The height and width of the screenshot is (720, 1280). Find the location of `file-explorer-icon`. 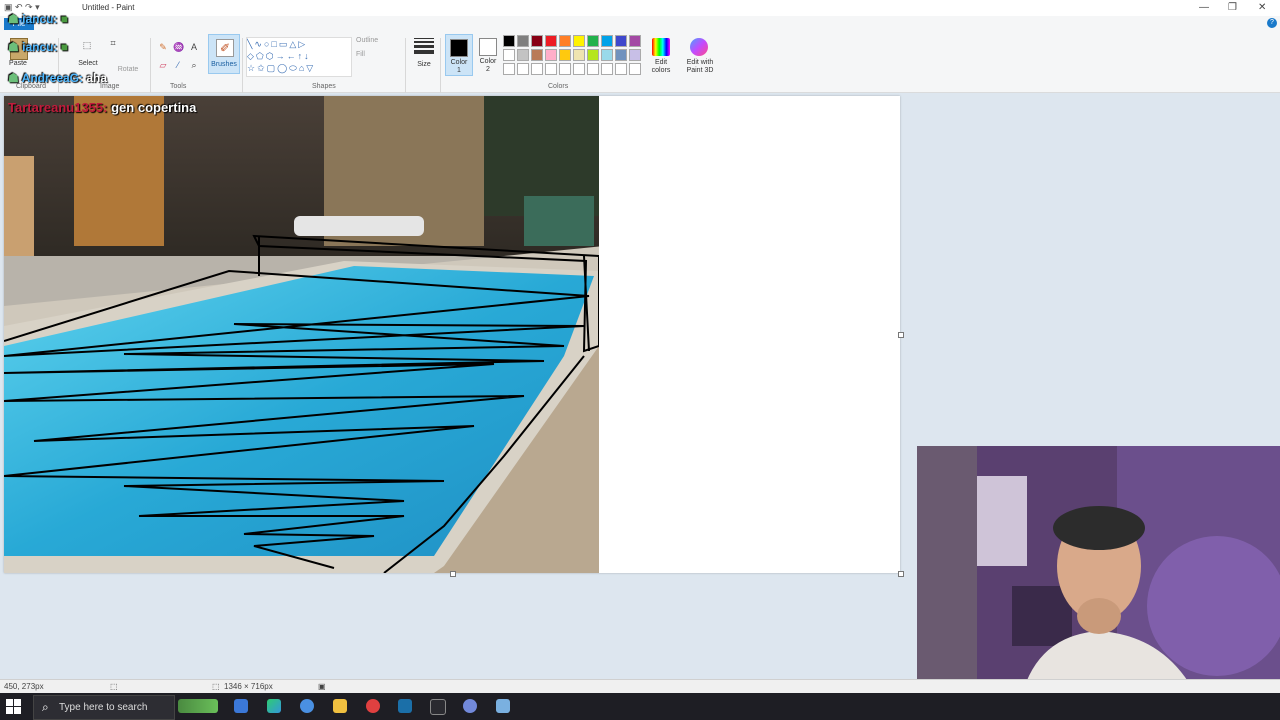

file-explorer-icon is located at coordinates (340, 706).